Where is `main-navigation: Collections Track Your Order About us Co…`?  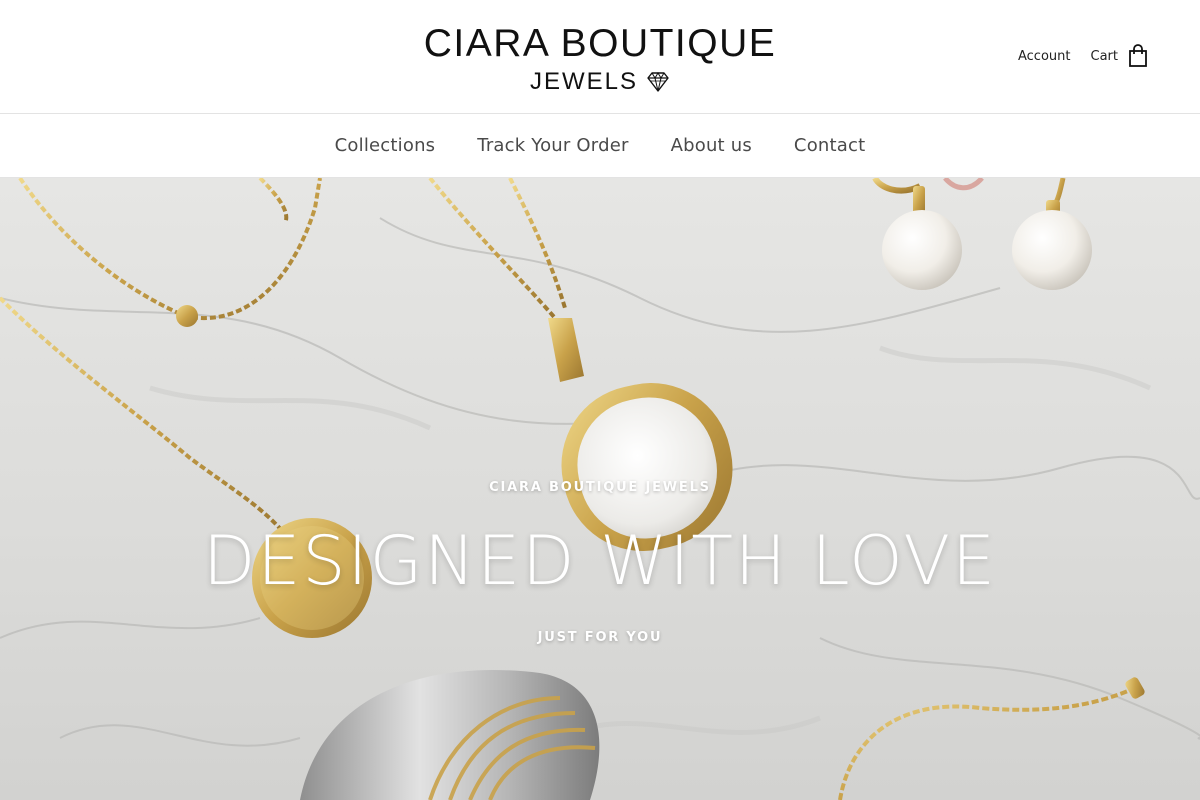
main-navigation: Collections Track Your Order About us Co… is located at coordinates (600, 146).